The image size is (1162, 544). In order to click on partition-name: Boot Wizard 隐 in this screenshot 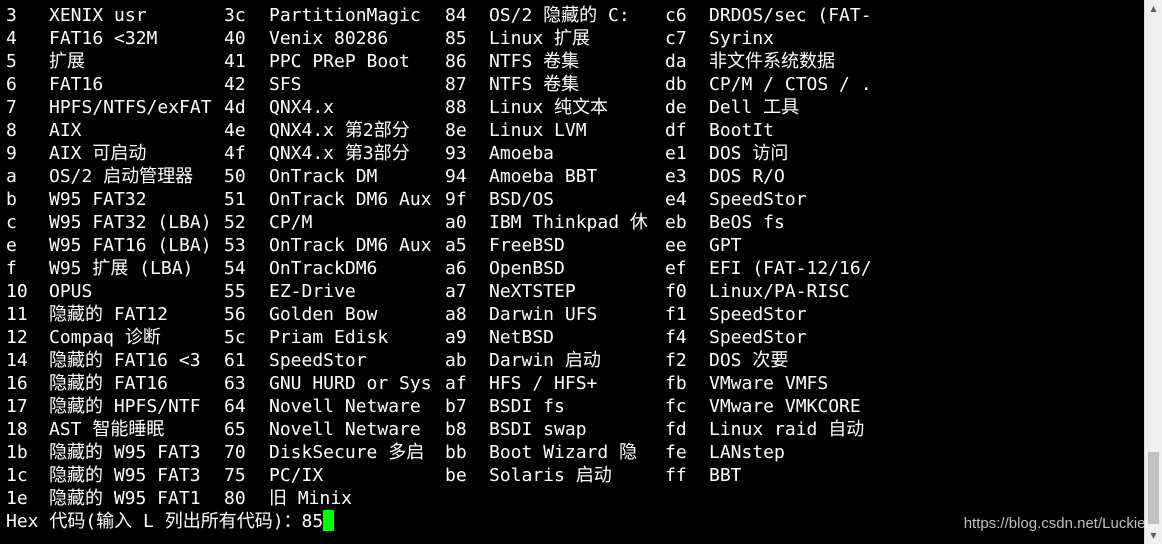, I will do `click(563, 452)`.